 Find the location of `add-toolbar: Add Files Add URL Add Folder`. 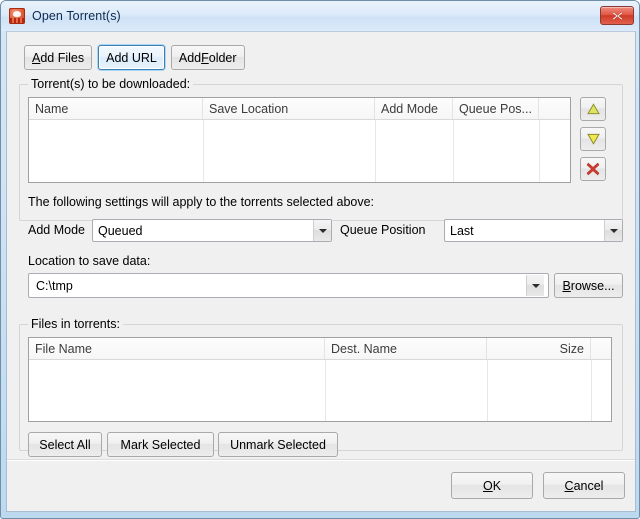

add-toolbar: Add Files Add URL Add Folder is located at coordinates (134, 57).